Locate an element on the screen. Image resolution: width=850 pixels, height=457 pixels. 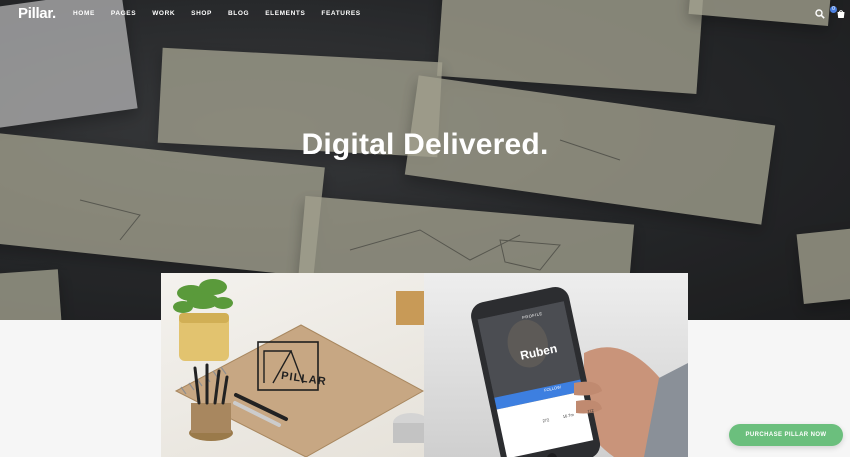
showcase-image-phone: PROFILE Ruben FOLLOW 272 16.7m 112 is located at coordinates (556, 365).